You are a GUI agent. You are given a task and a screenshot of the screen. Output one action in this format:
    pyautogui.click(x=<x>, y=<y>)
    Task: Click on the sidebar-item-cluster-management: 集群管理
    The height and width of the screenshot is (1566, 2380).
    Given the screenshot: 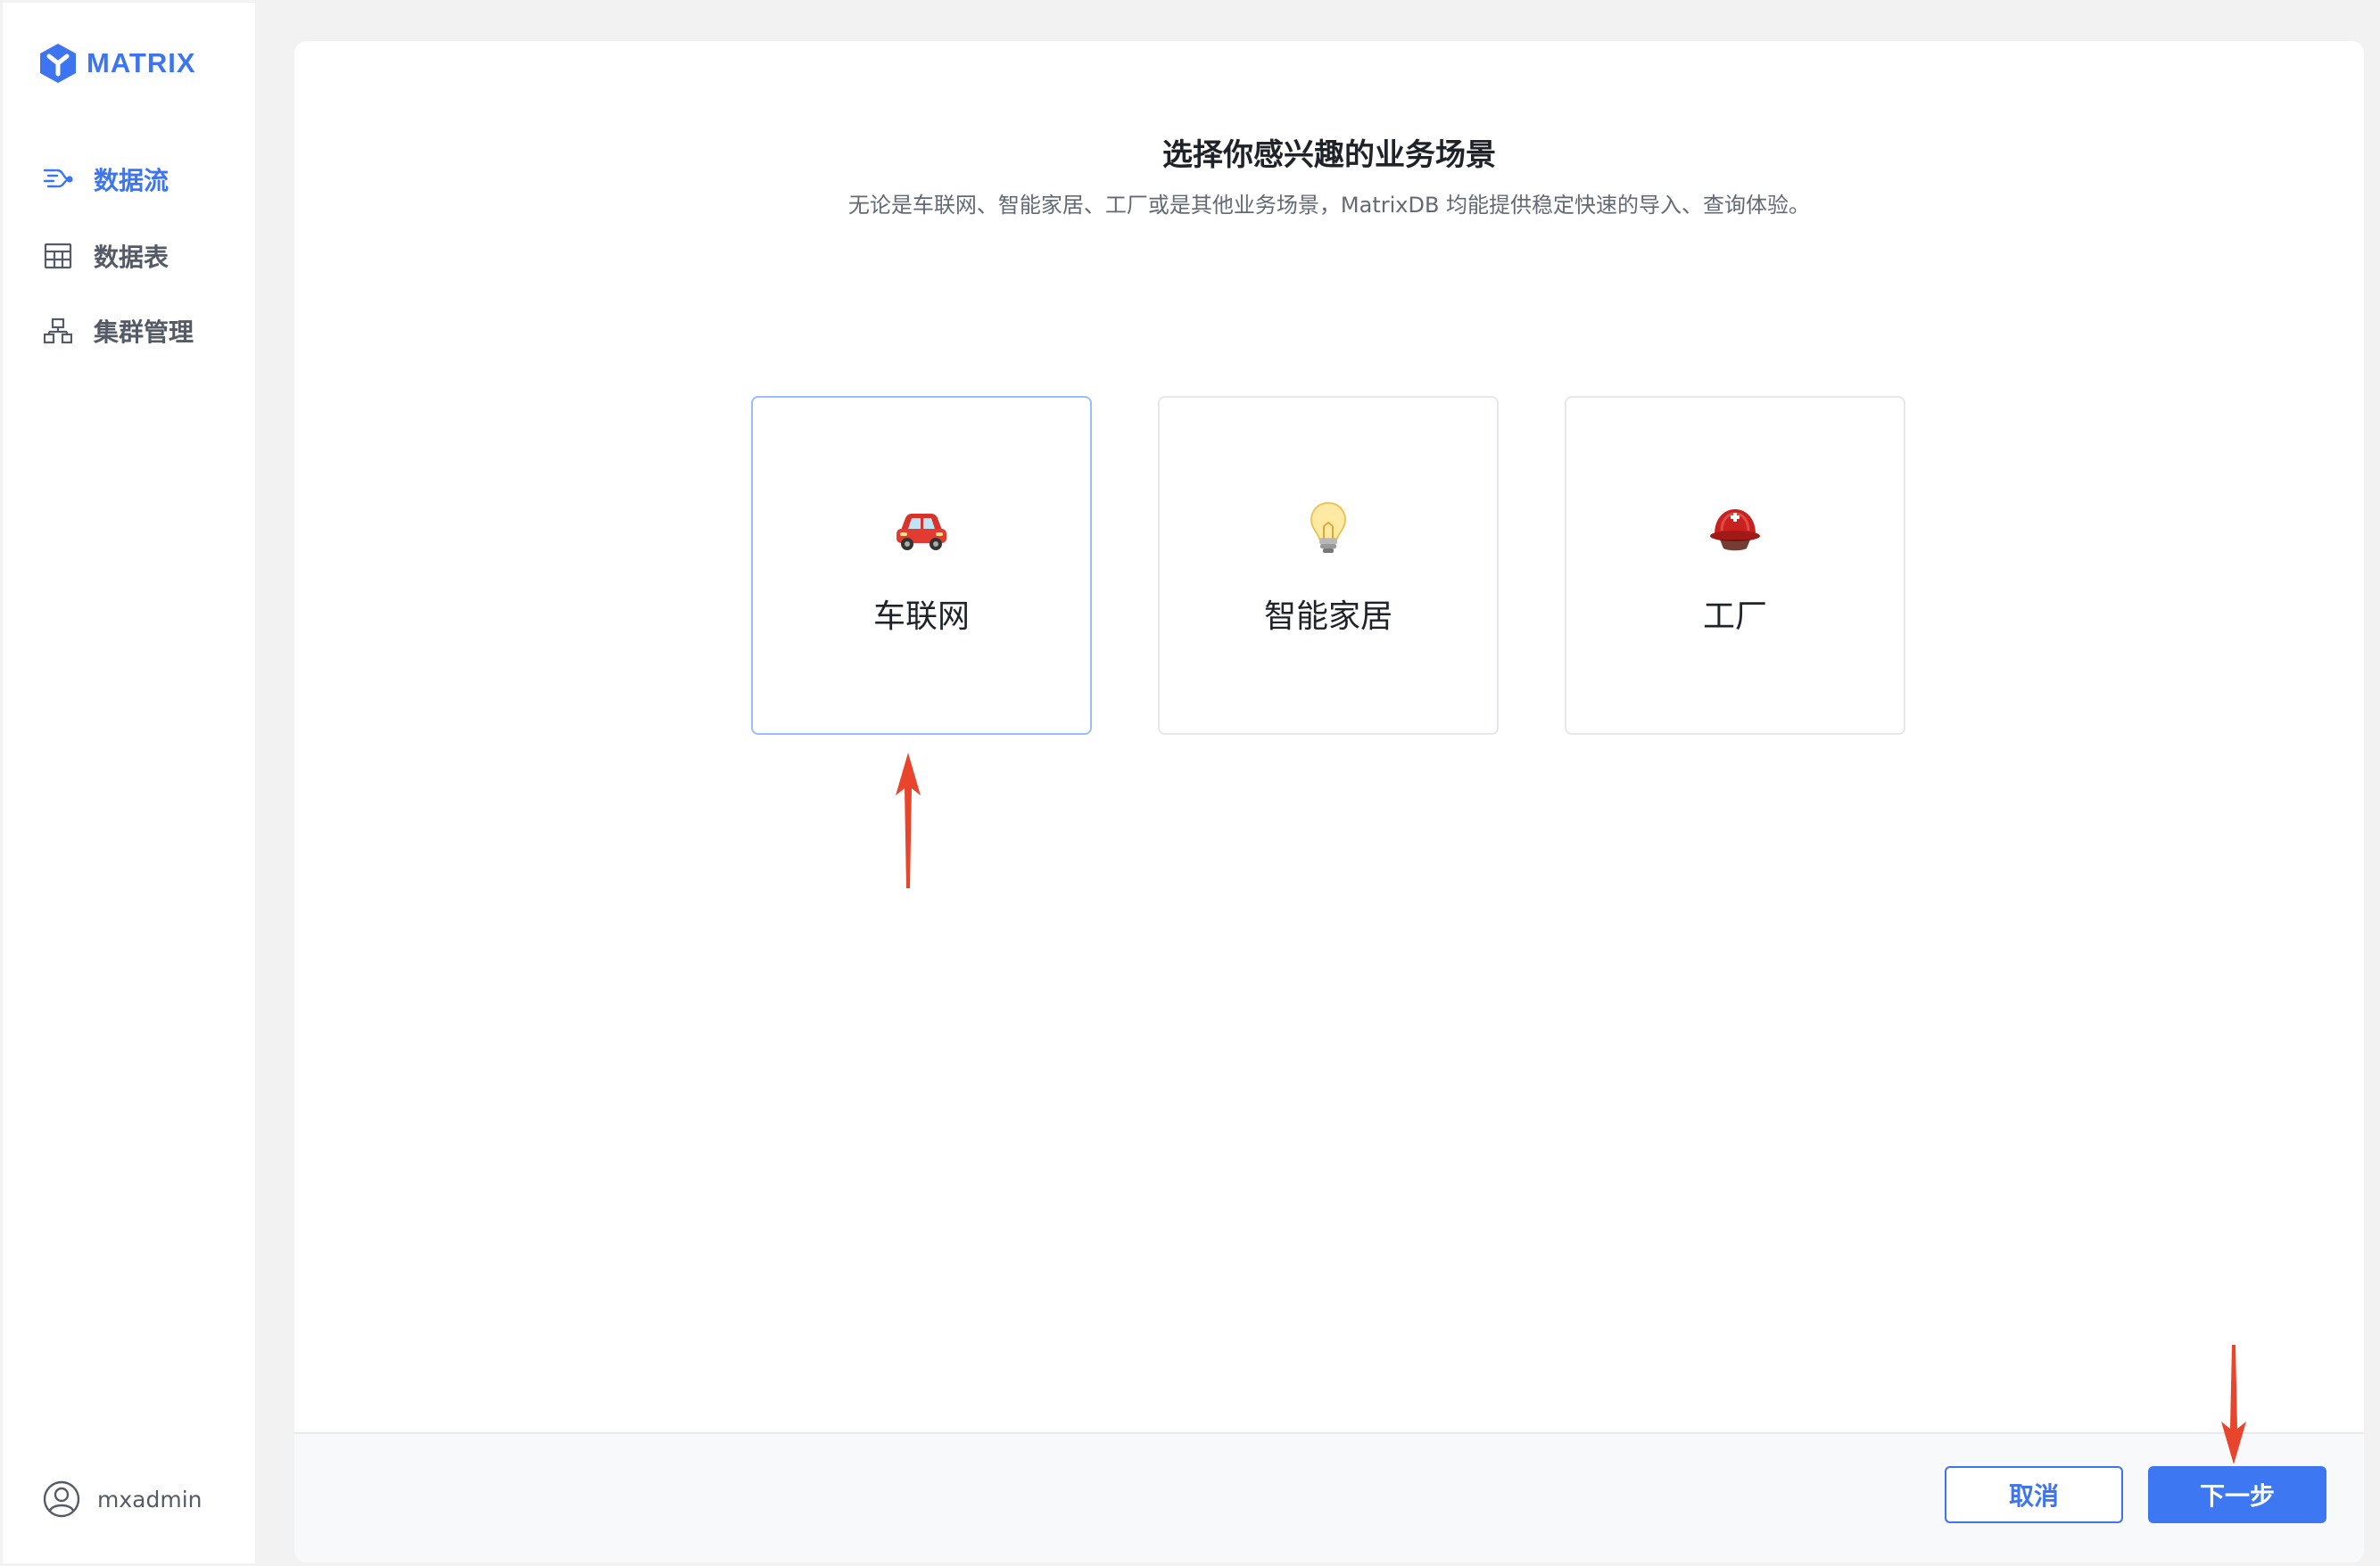 What is the action you would take?
    pyautogui.click(x=118, y=331)
    